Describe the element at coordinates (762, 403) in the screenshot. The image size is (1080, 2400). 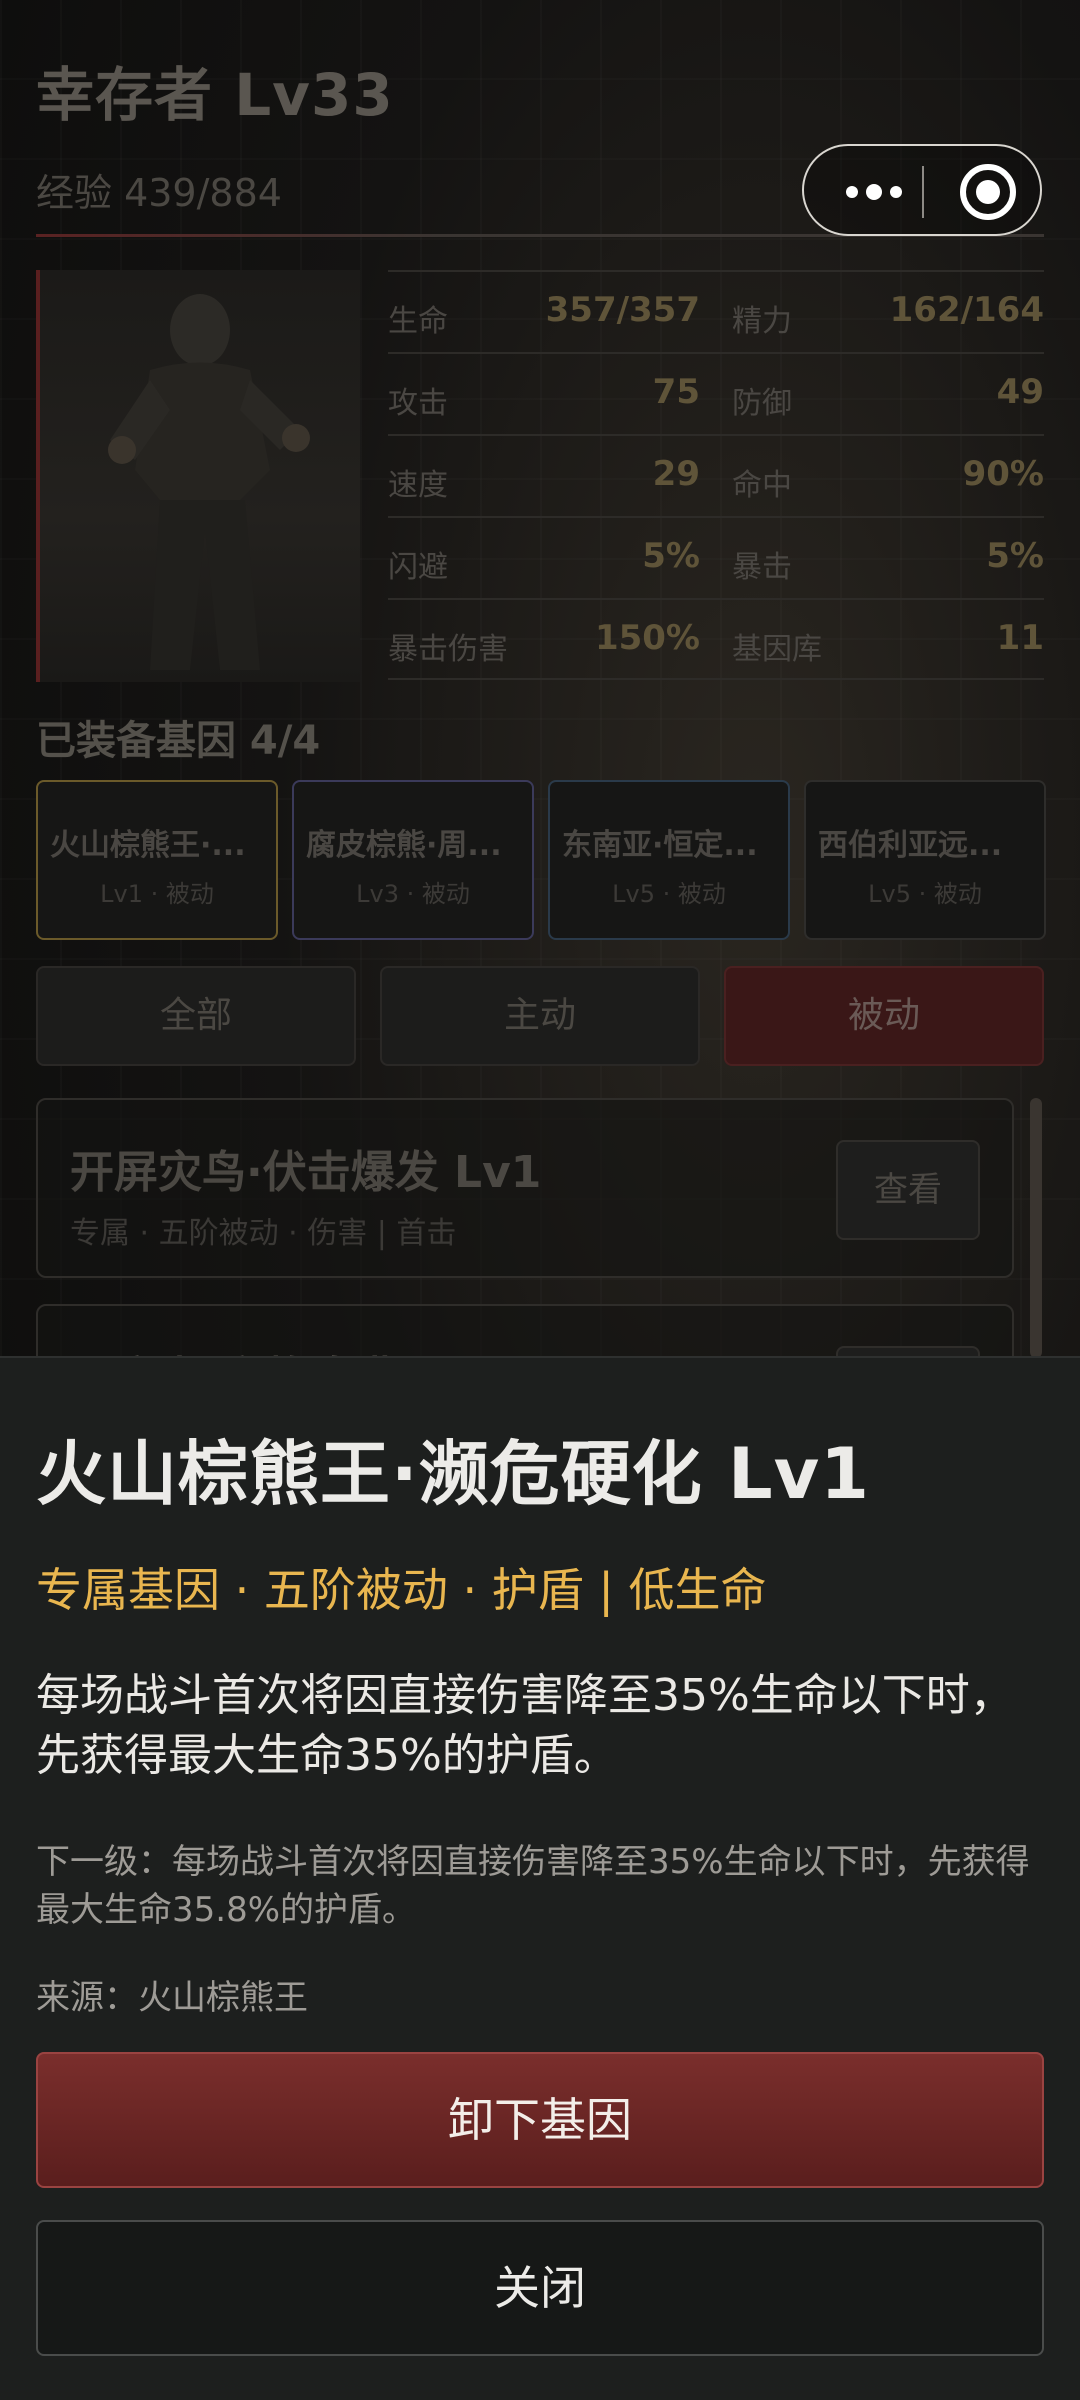
I see `stat-label: 防御` at that location.